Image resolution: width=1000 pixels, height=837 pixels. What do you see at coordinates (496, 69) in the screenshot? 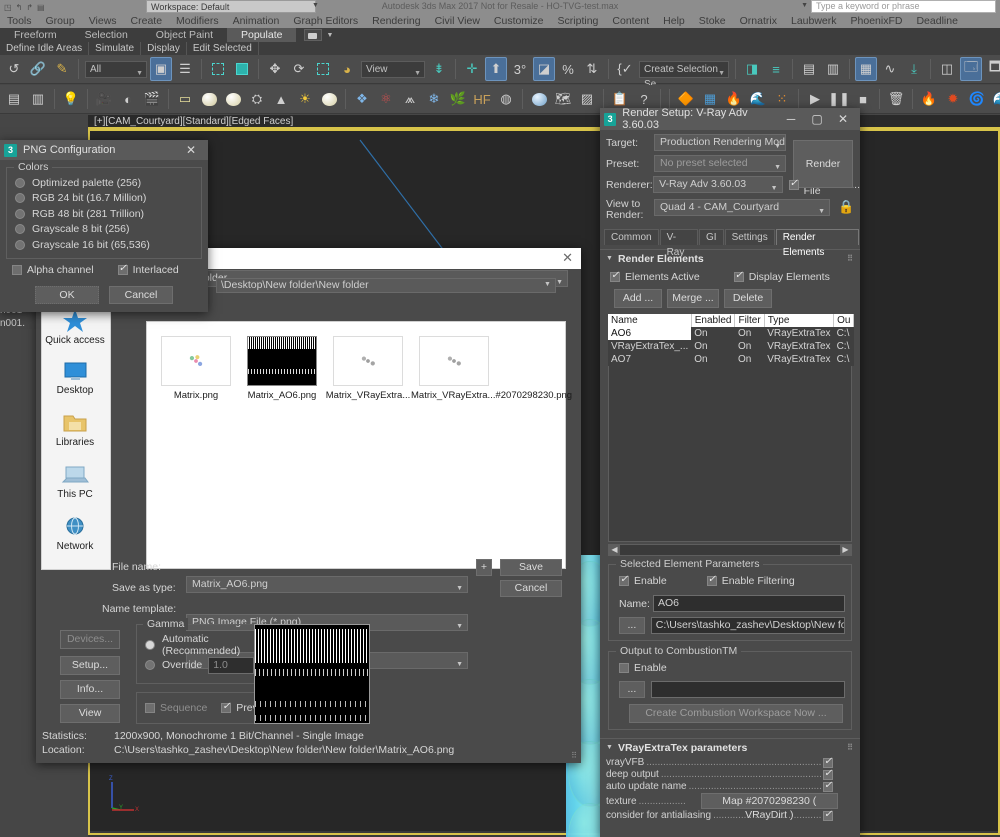
I see `angle-snap-icon: ⬆` at bounding box center [496, 69].